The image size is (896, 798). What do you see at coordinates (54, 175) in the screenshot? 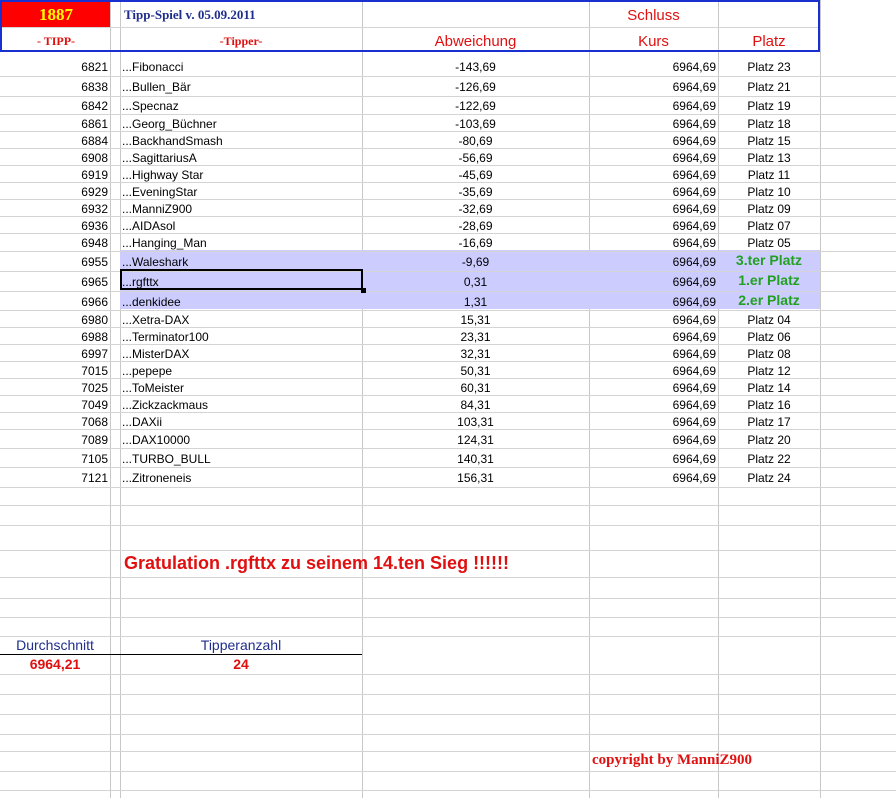
I see `tipp-cell: 6919` at bounding box center [54, 175].